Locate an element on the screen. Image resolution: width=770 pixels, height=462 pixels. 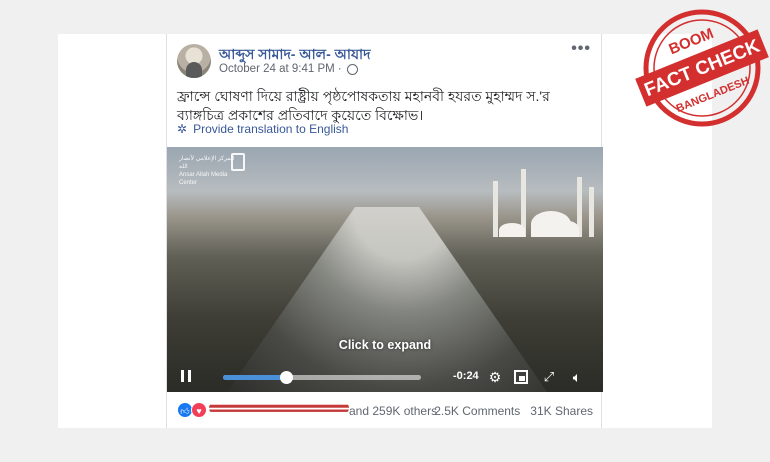
globe-icon is located at coordinates (352, 69).